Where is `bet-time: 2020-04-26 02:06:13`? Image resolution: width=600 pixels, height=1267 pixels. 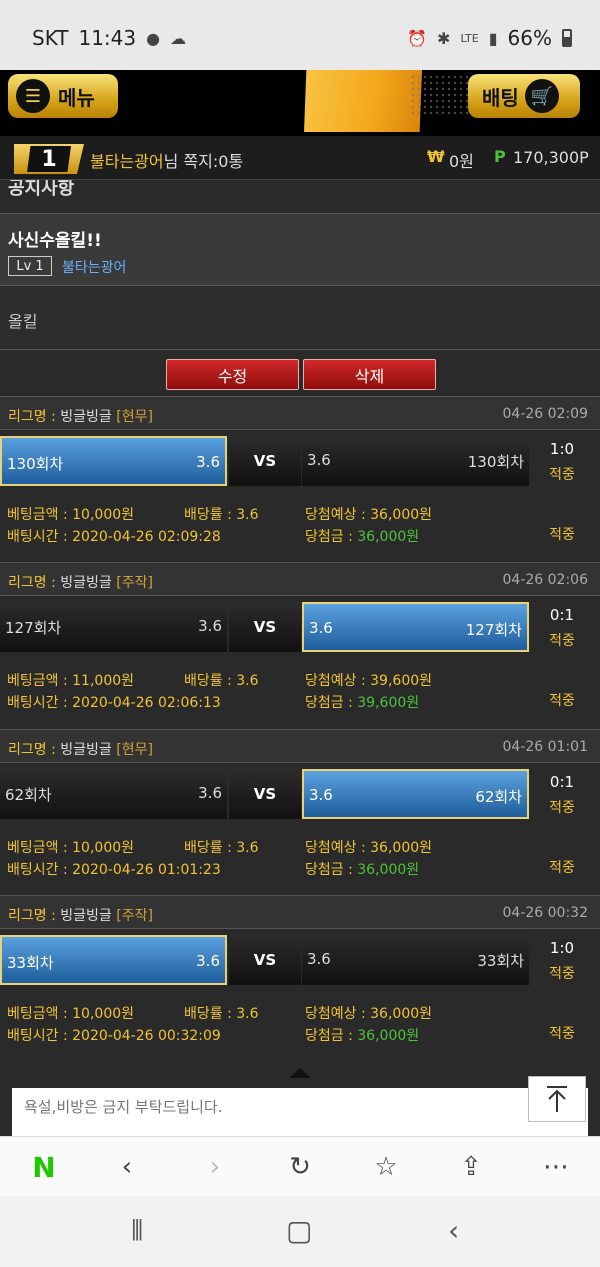 bet-time: 2020-04-26 02:06:13 is located at coordinates (146, 703).